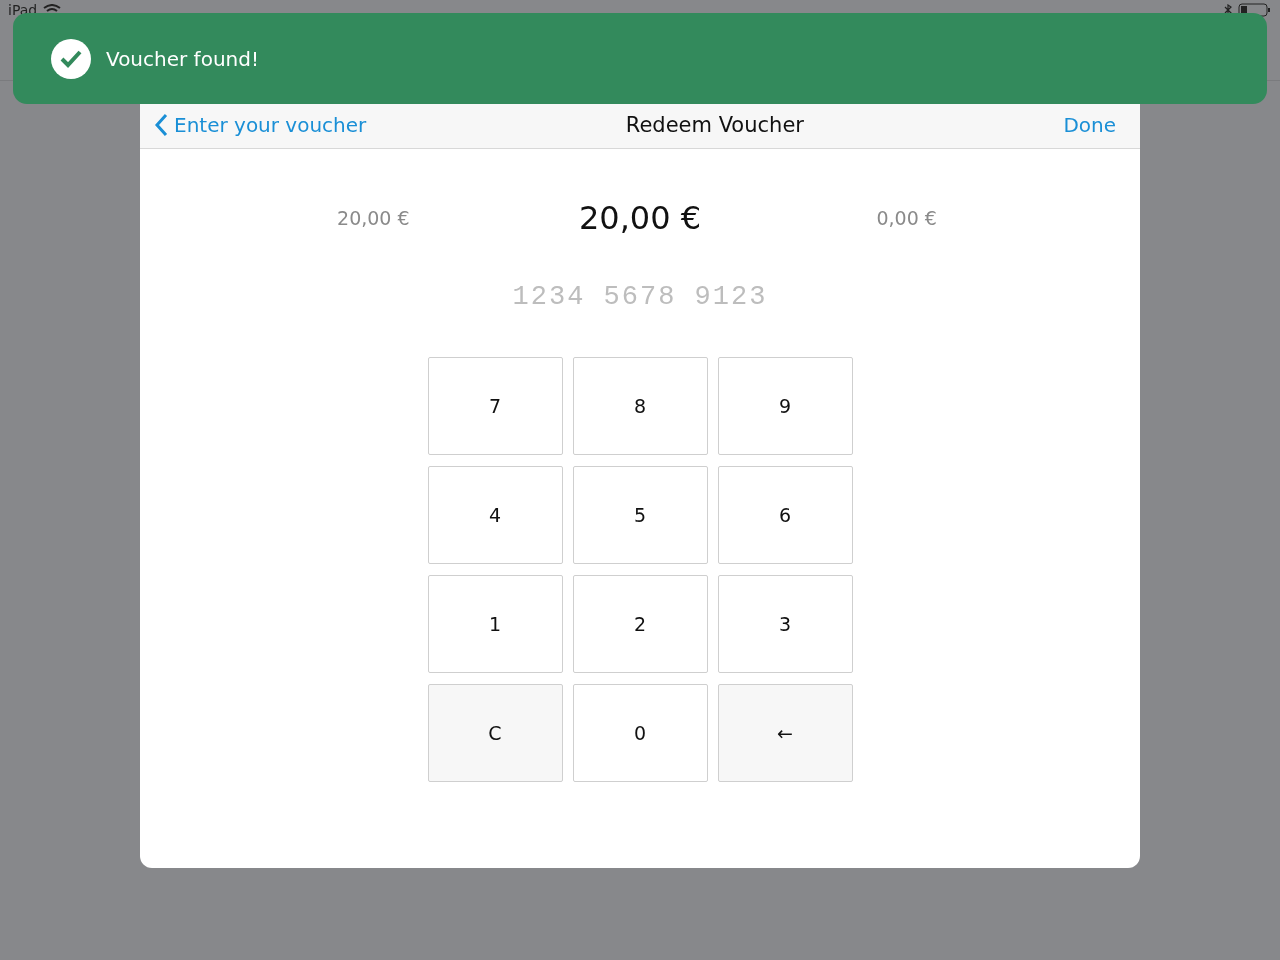 This screenshot has height=960, width=1280. I want to click on keypad-key: 5, so click(640, 515).